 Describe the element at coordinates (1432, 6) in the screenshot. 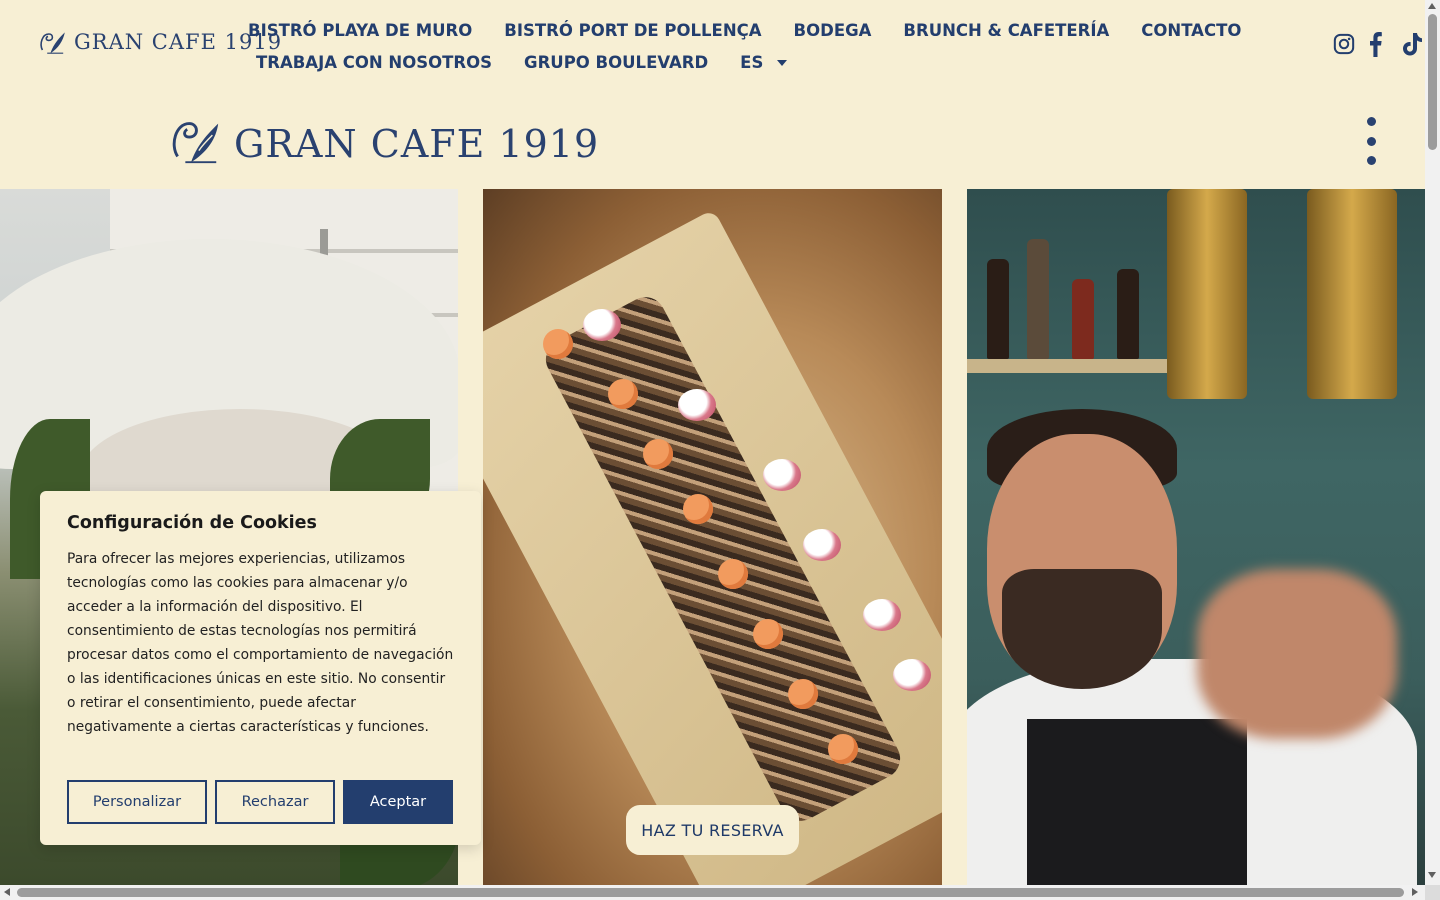

I see `scroll-up-icon` at that location.